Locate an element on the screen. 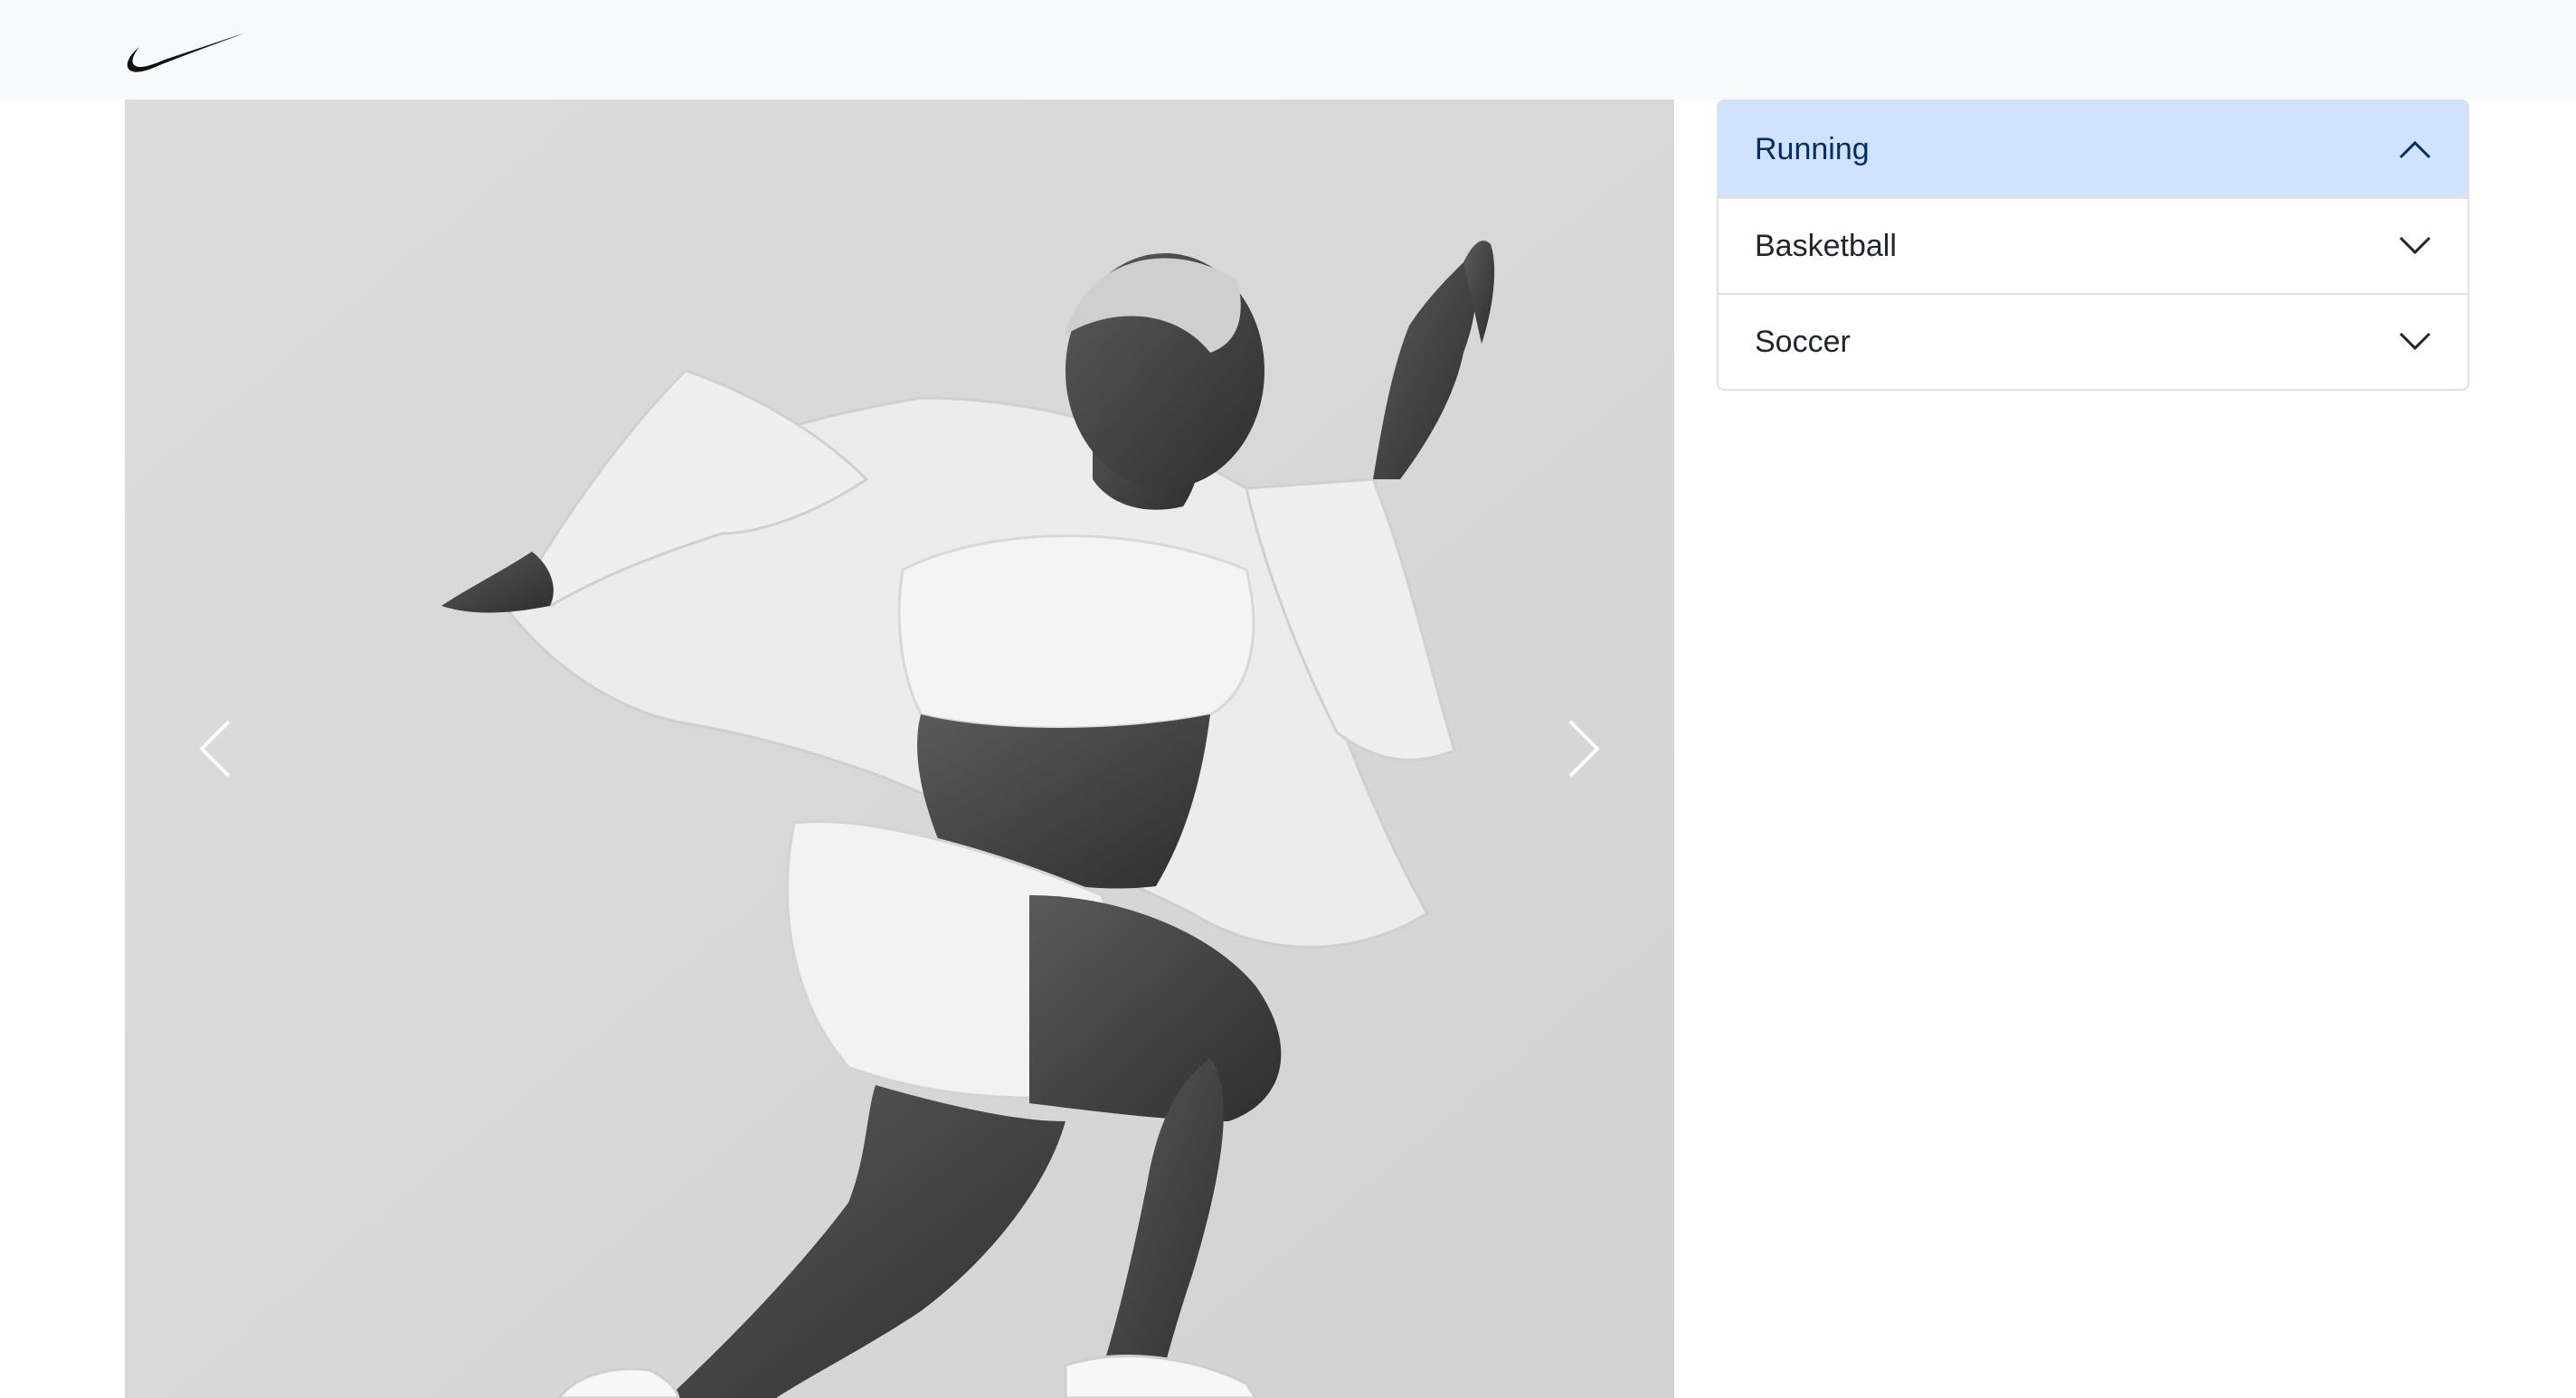 Image resolution: width=2576 pixels, height=1398 pixels. chevron-right-icon is located at coordinates (1584, 749).